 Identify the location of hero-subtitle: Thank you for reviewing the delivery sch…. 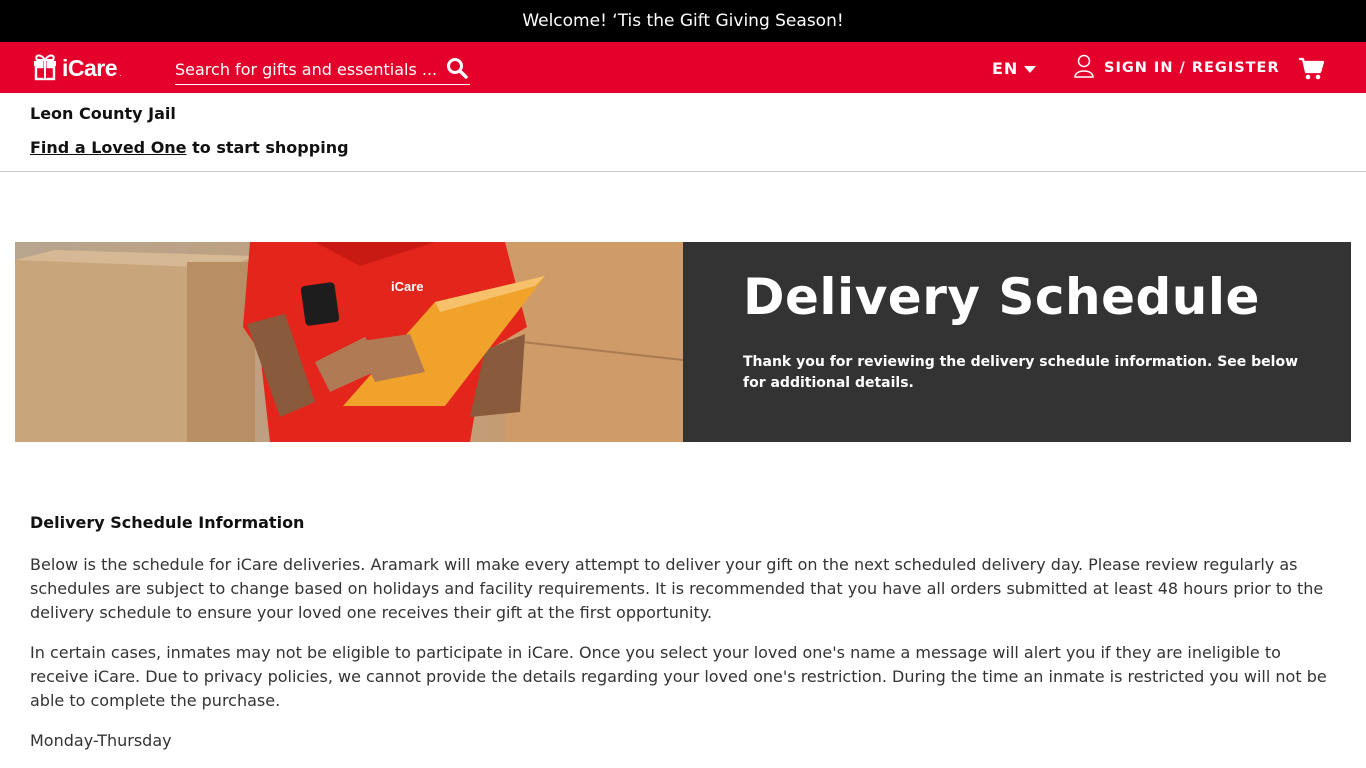
(1021, 372).